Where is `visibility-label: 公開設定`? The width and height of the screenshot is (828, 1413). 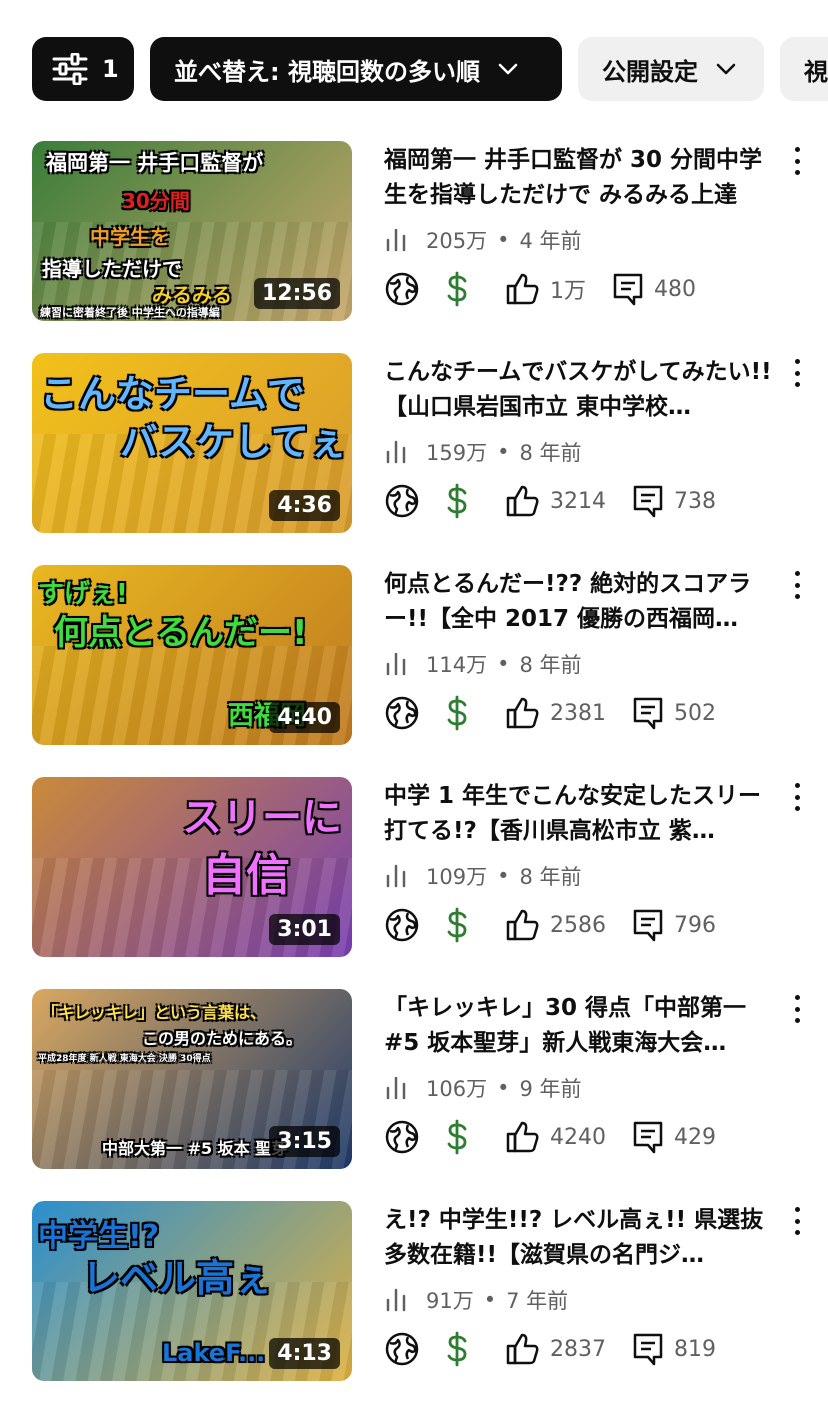
visibility-label: 公開設定 is located at coordinates (650, 71).